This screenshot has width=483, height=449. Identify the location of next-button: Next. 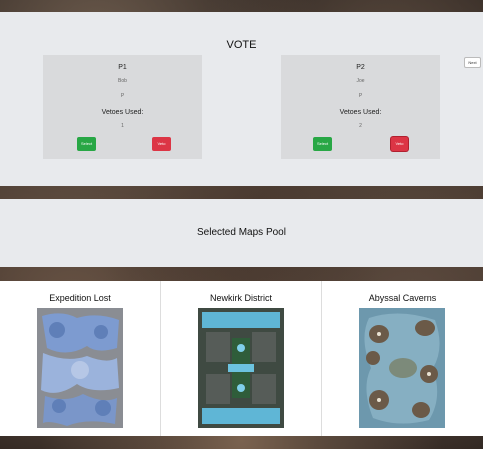
(472, 62).